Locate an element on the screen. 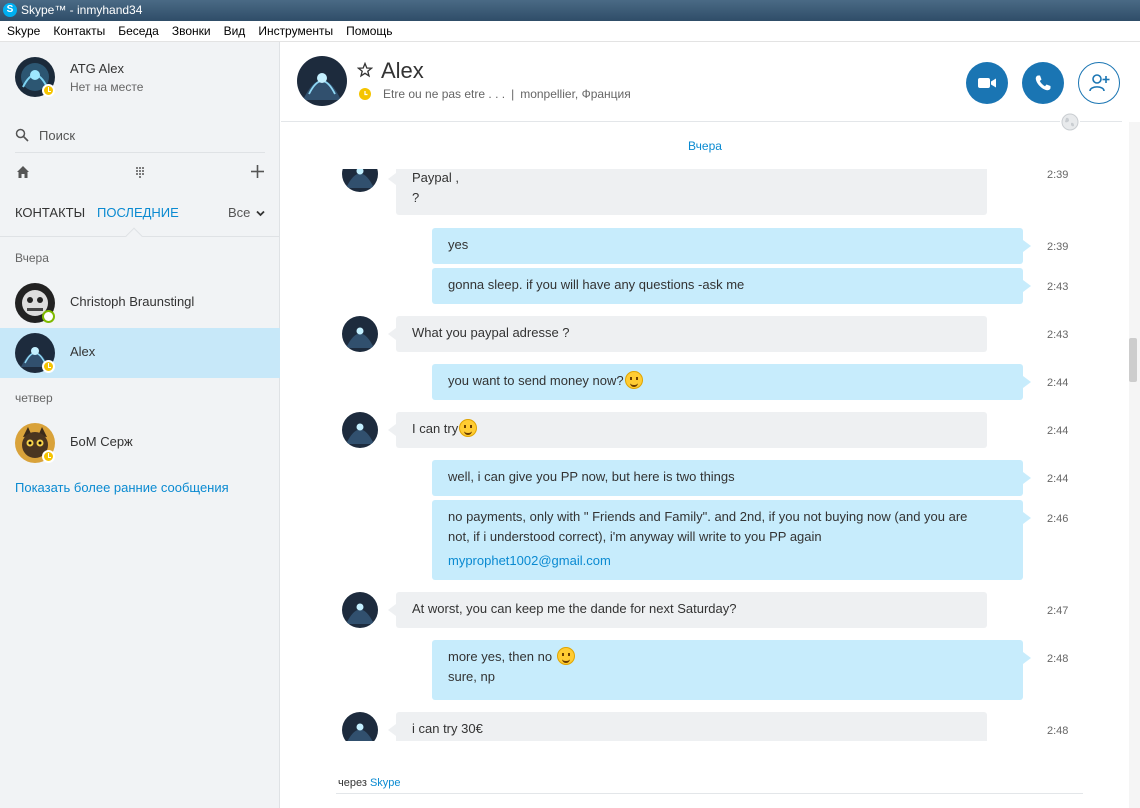  globe-icon is located at coordinates (1070, 122).